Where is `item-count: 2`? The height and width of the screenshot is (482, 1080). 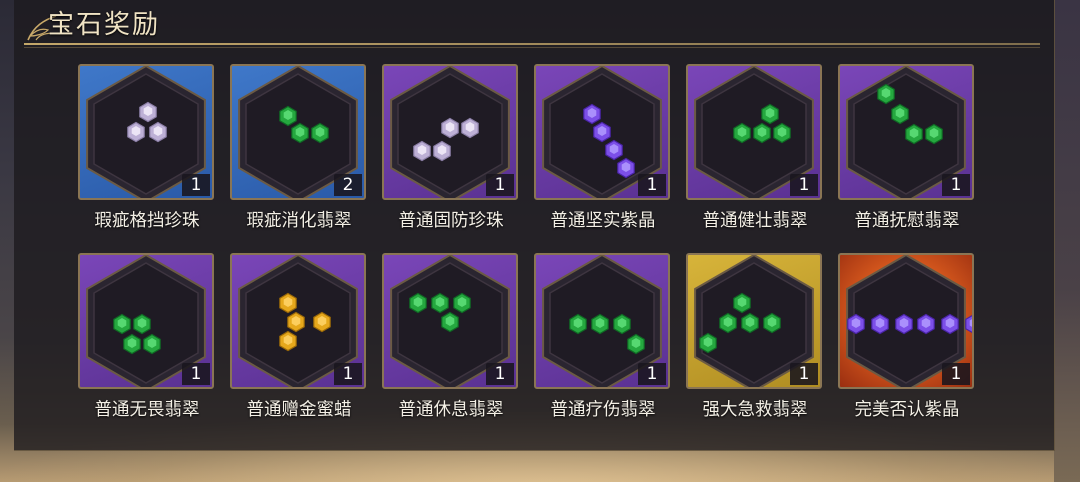
item-count: 2 is located at coordinates (348, 185).